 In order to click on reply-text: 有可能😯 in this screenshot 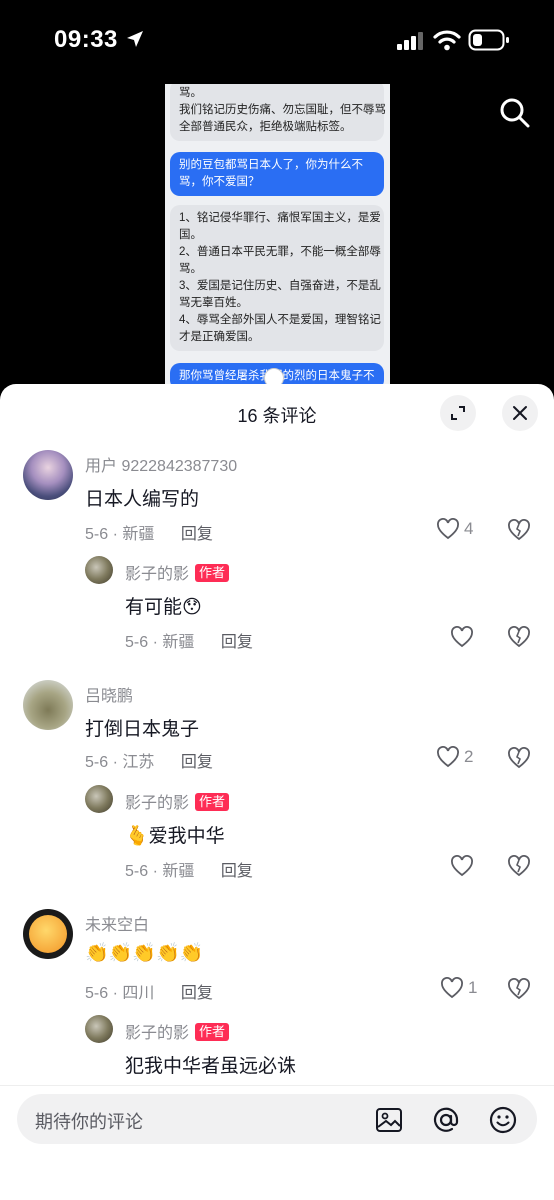, I will do `click(163, 605)`.